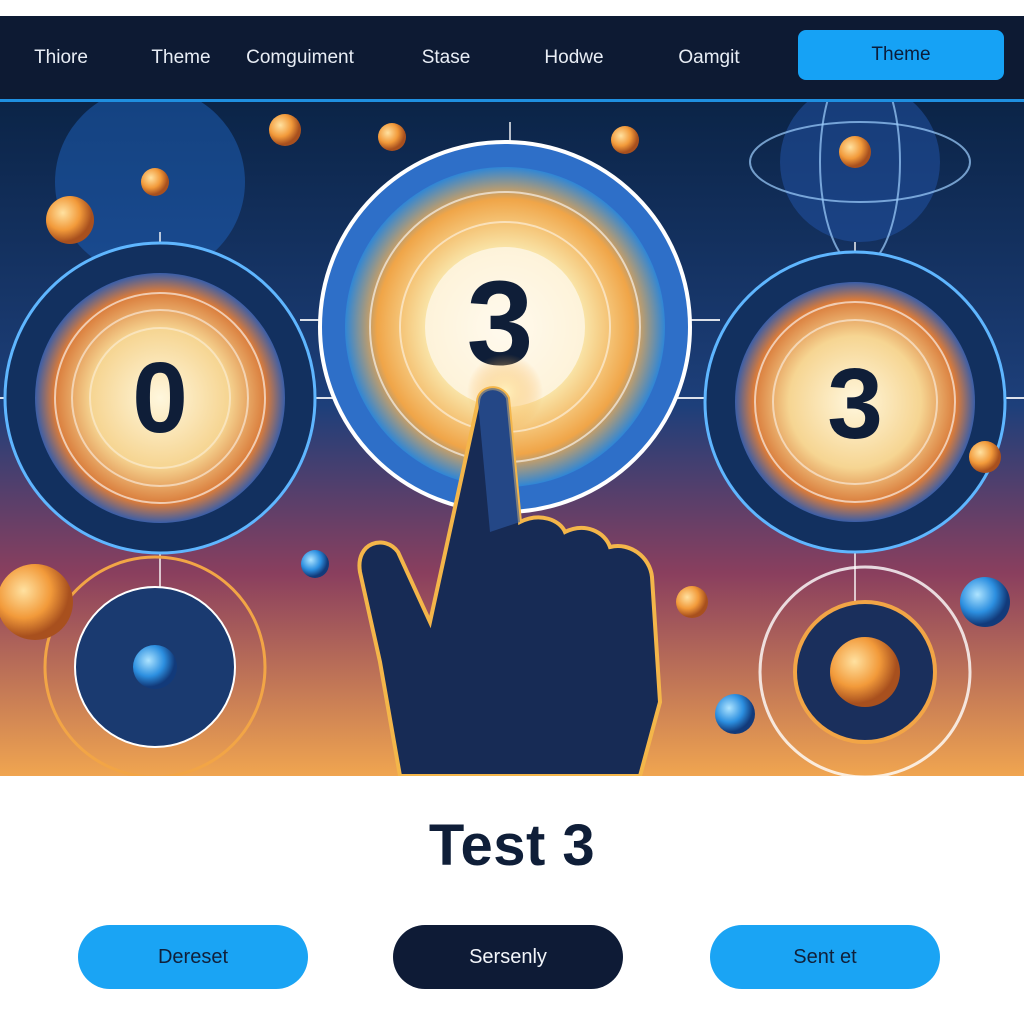 The width and height of the screenshot is (1024, 1024). Describe the element at coordinates (508, 957) in the screenshot. I see `sersenly-button: Sersenly` at that location.